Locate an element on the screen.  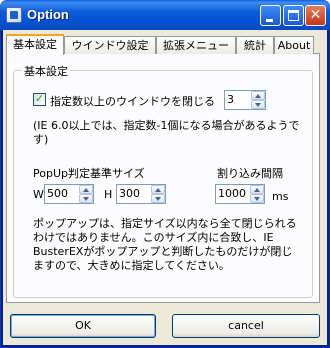
tab-strip: 基本設定 ウインドウ設定 拡張メニュー 統計 About is located at coordinates (164, 44).